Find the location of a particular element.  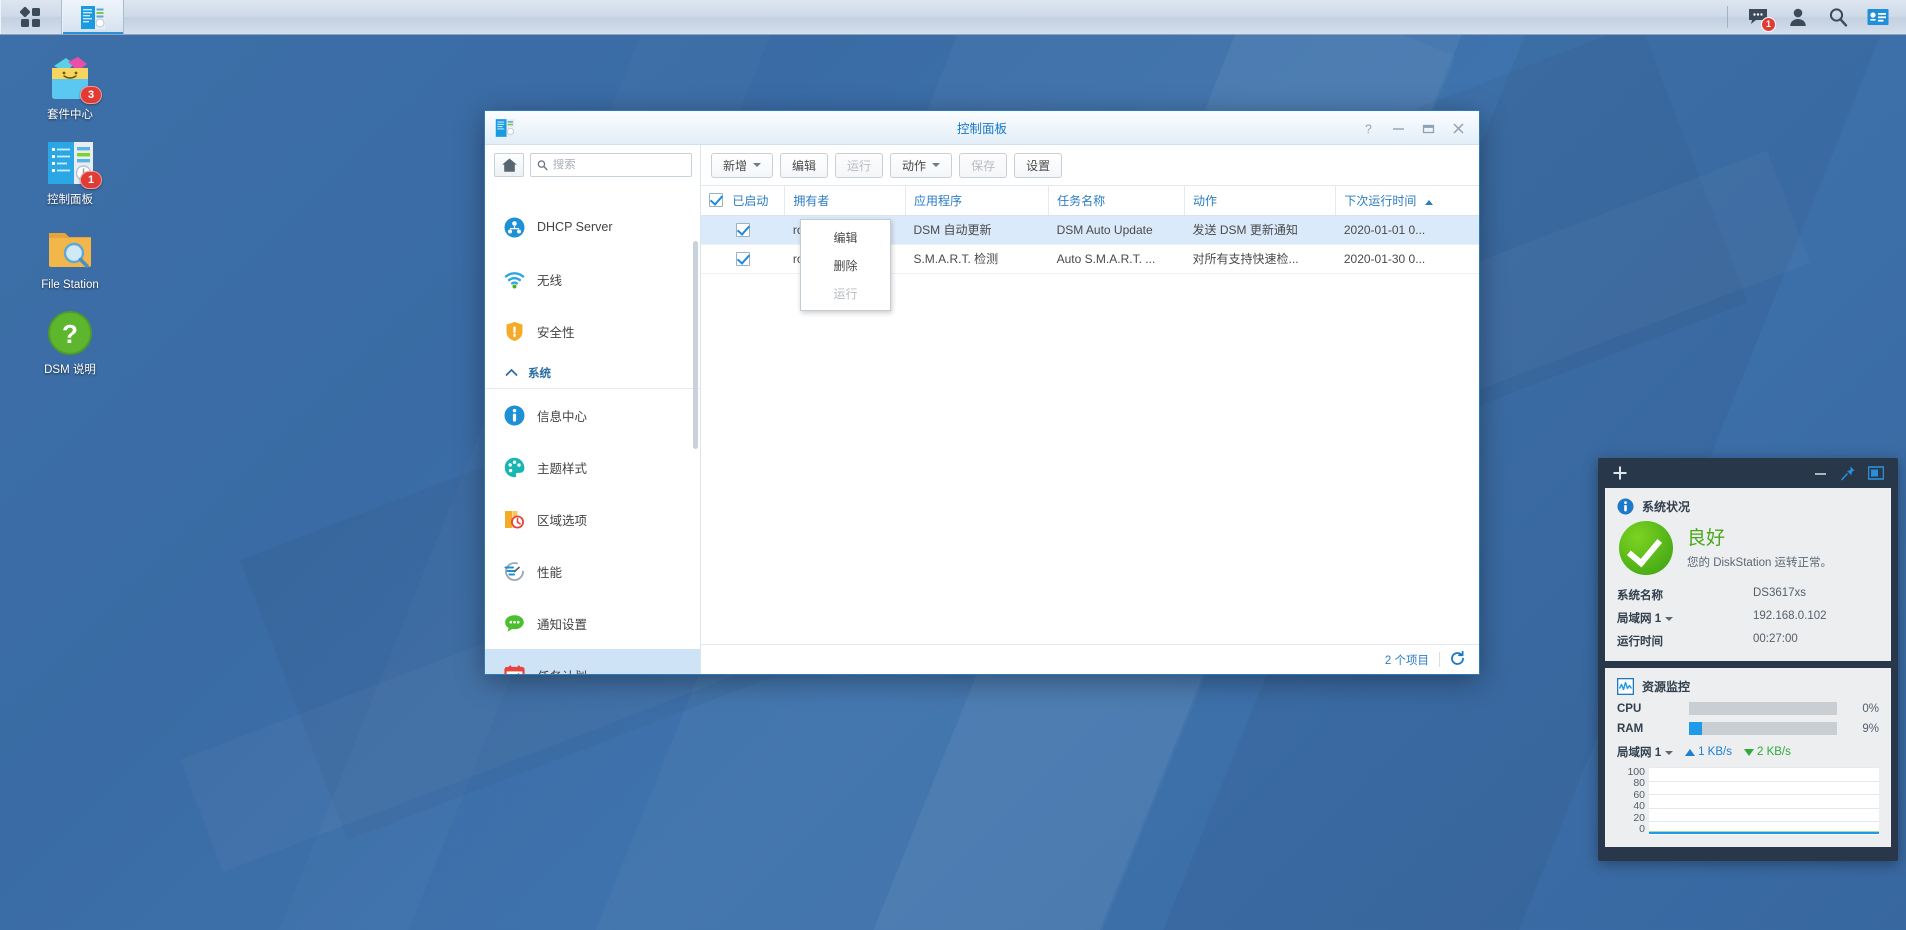

desktop-icon-package-center: 3 套件中心 is located at coordinates (70, 87).